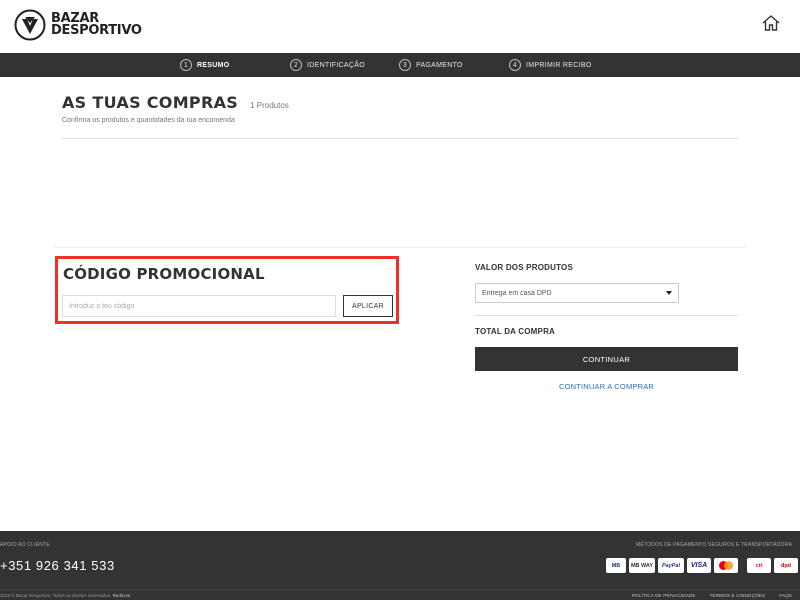  What do you see at coordinates (786, 565) in the screenshot?
I see `dpd-icon: dpd` at bounding box center [786, 565].